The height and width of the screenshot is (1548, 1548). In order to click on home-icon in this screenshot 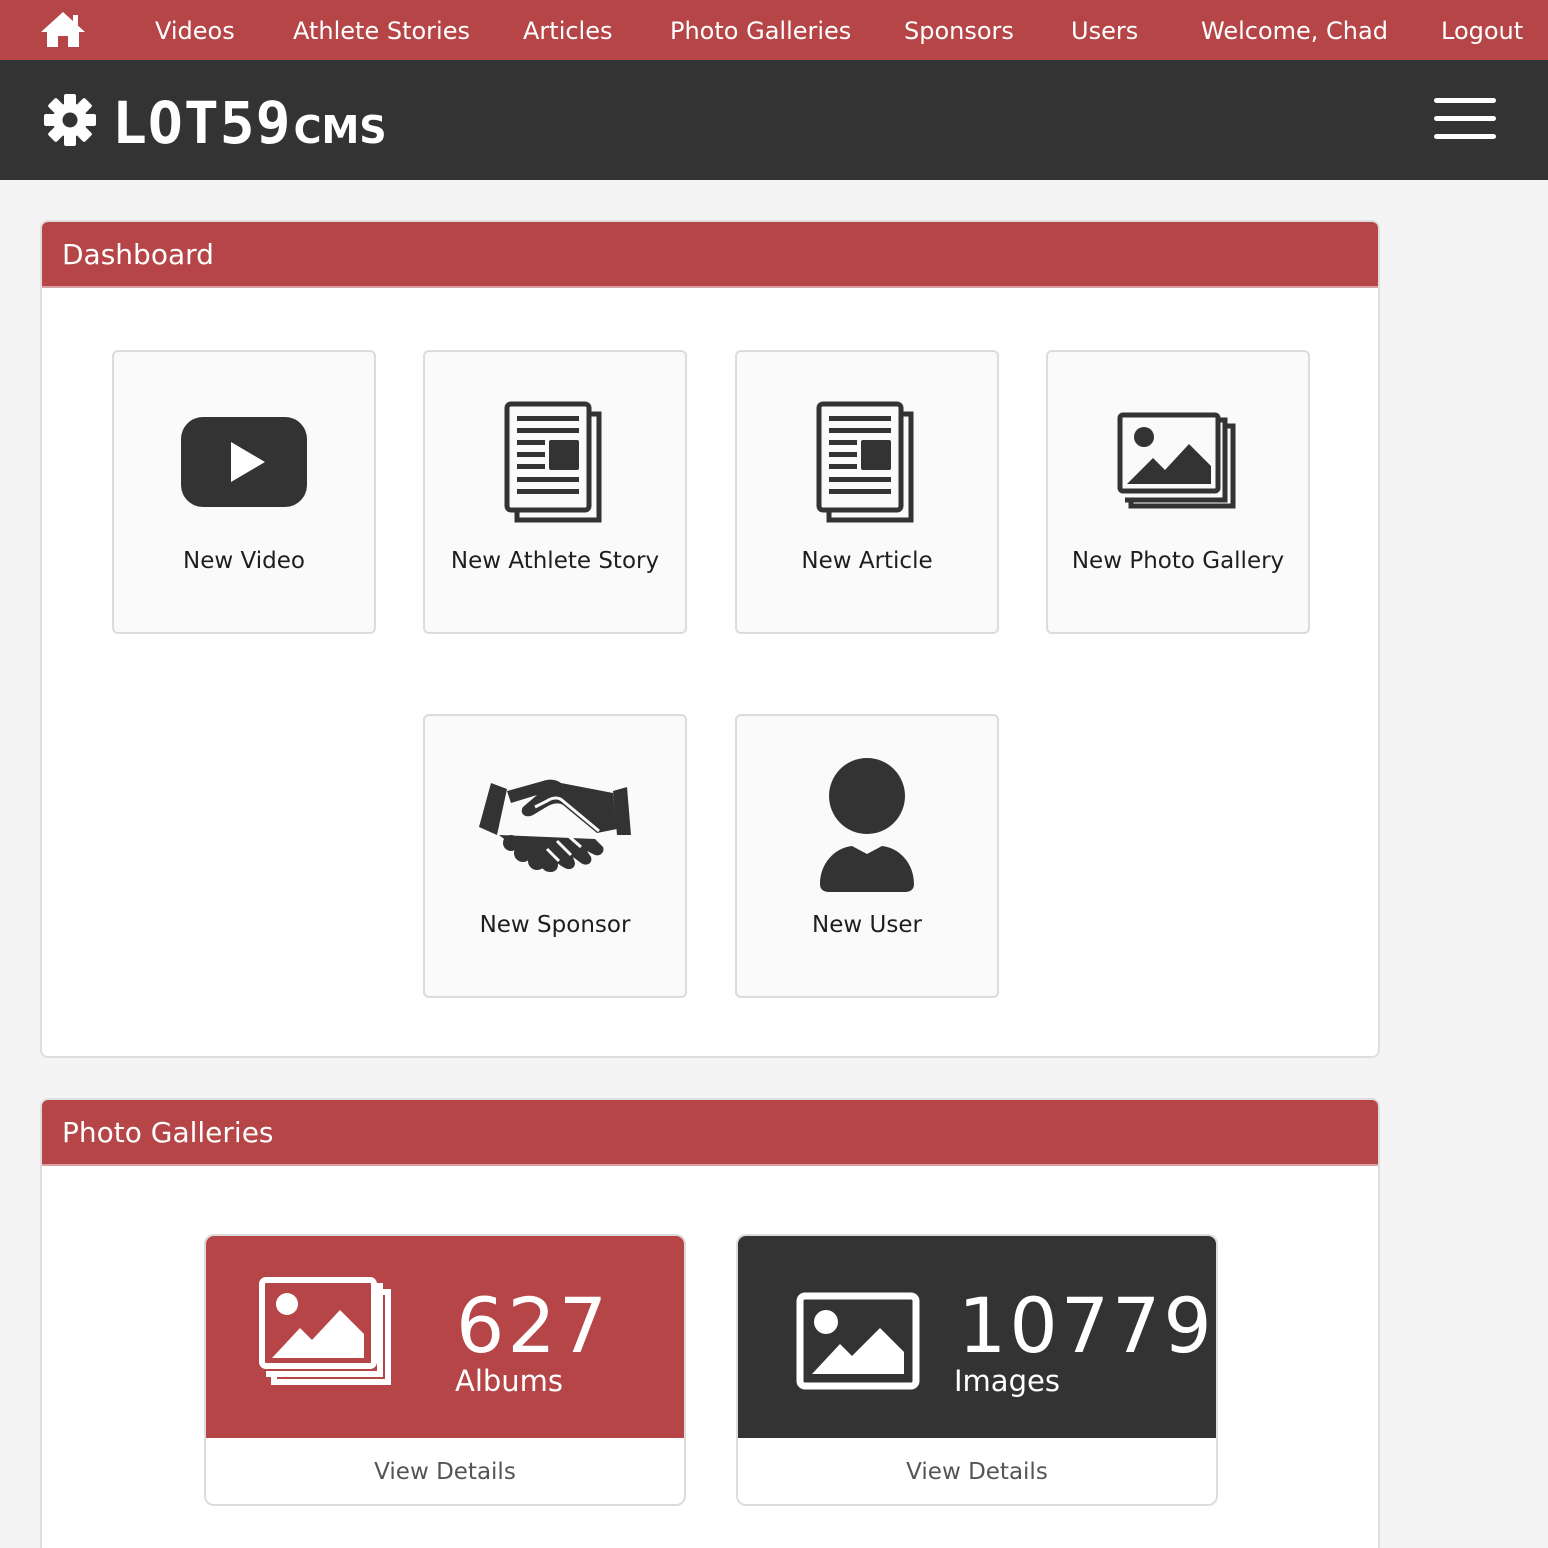, I will do `click(63, 29)`.